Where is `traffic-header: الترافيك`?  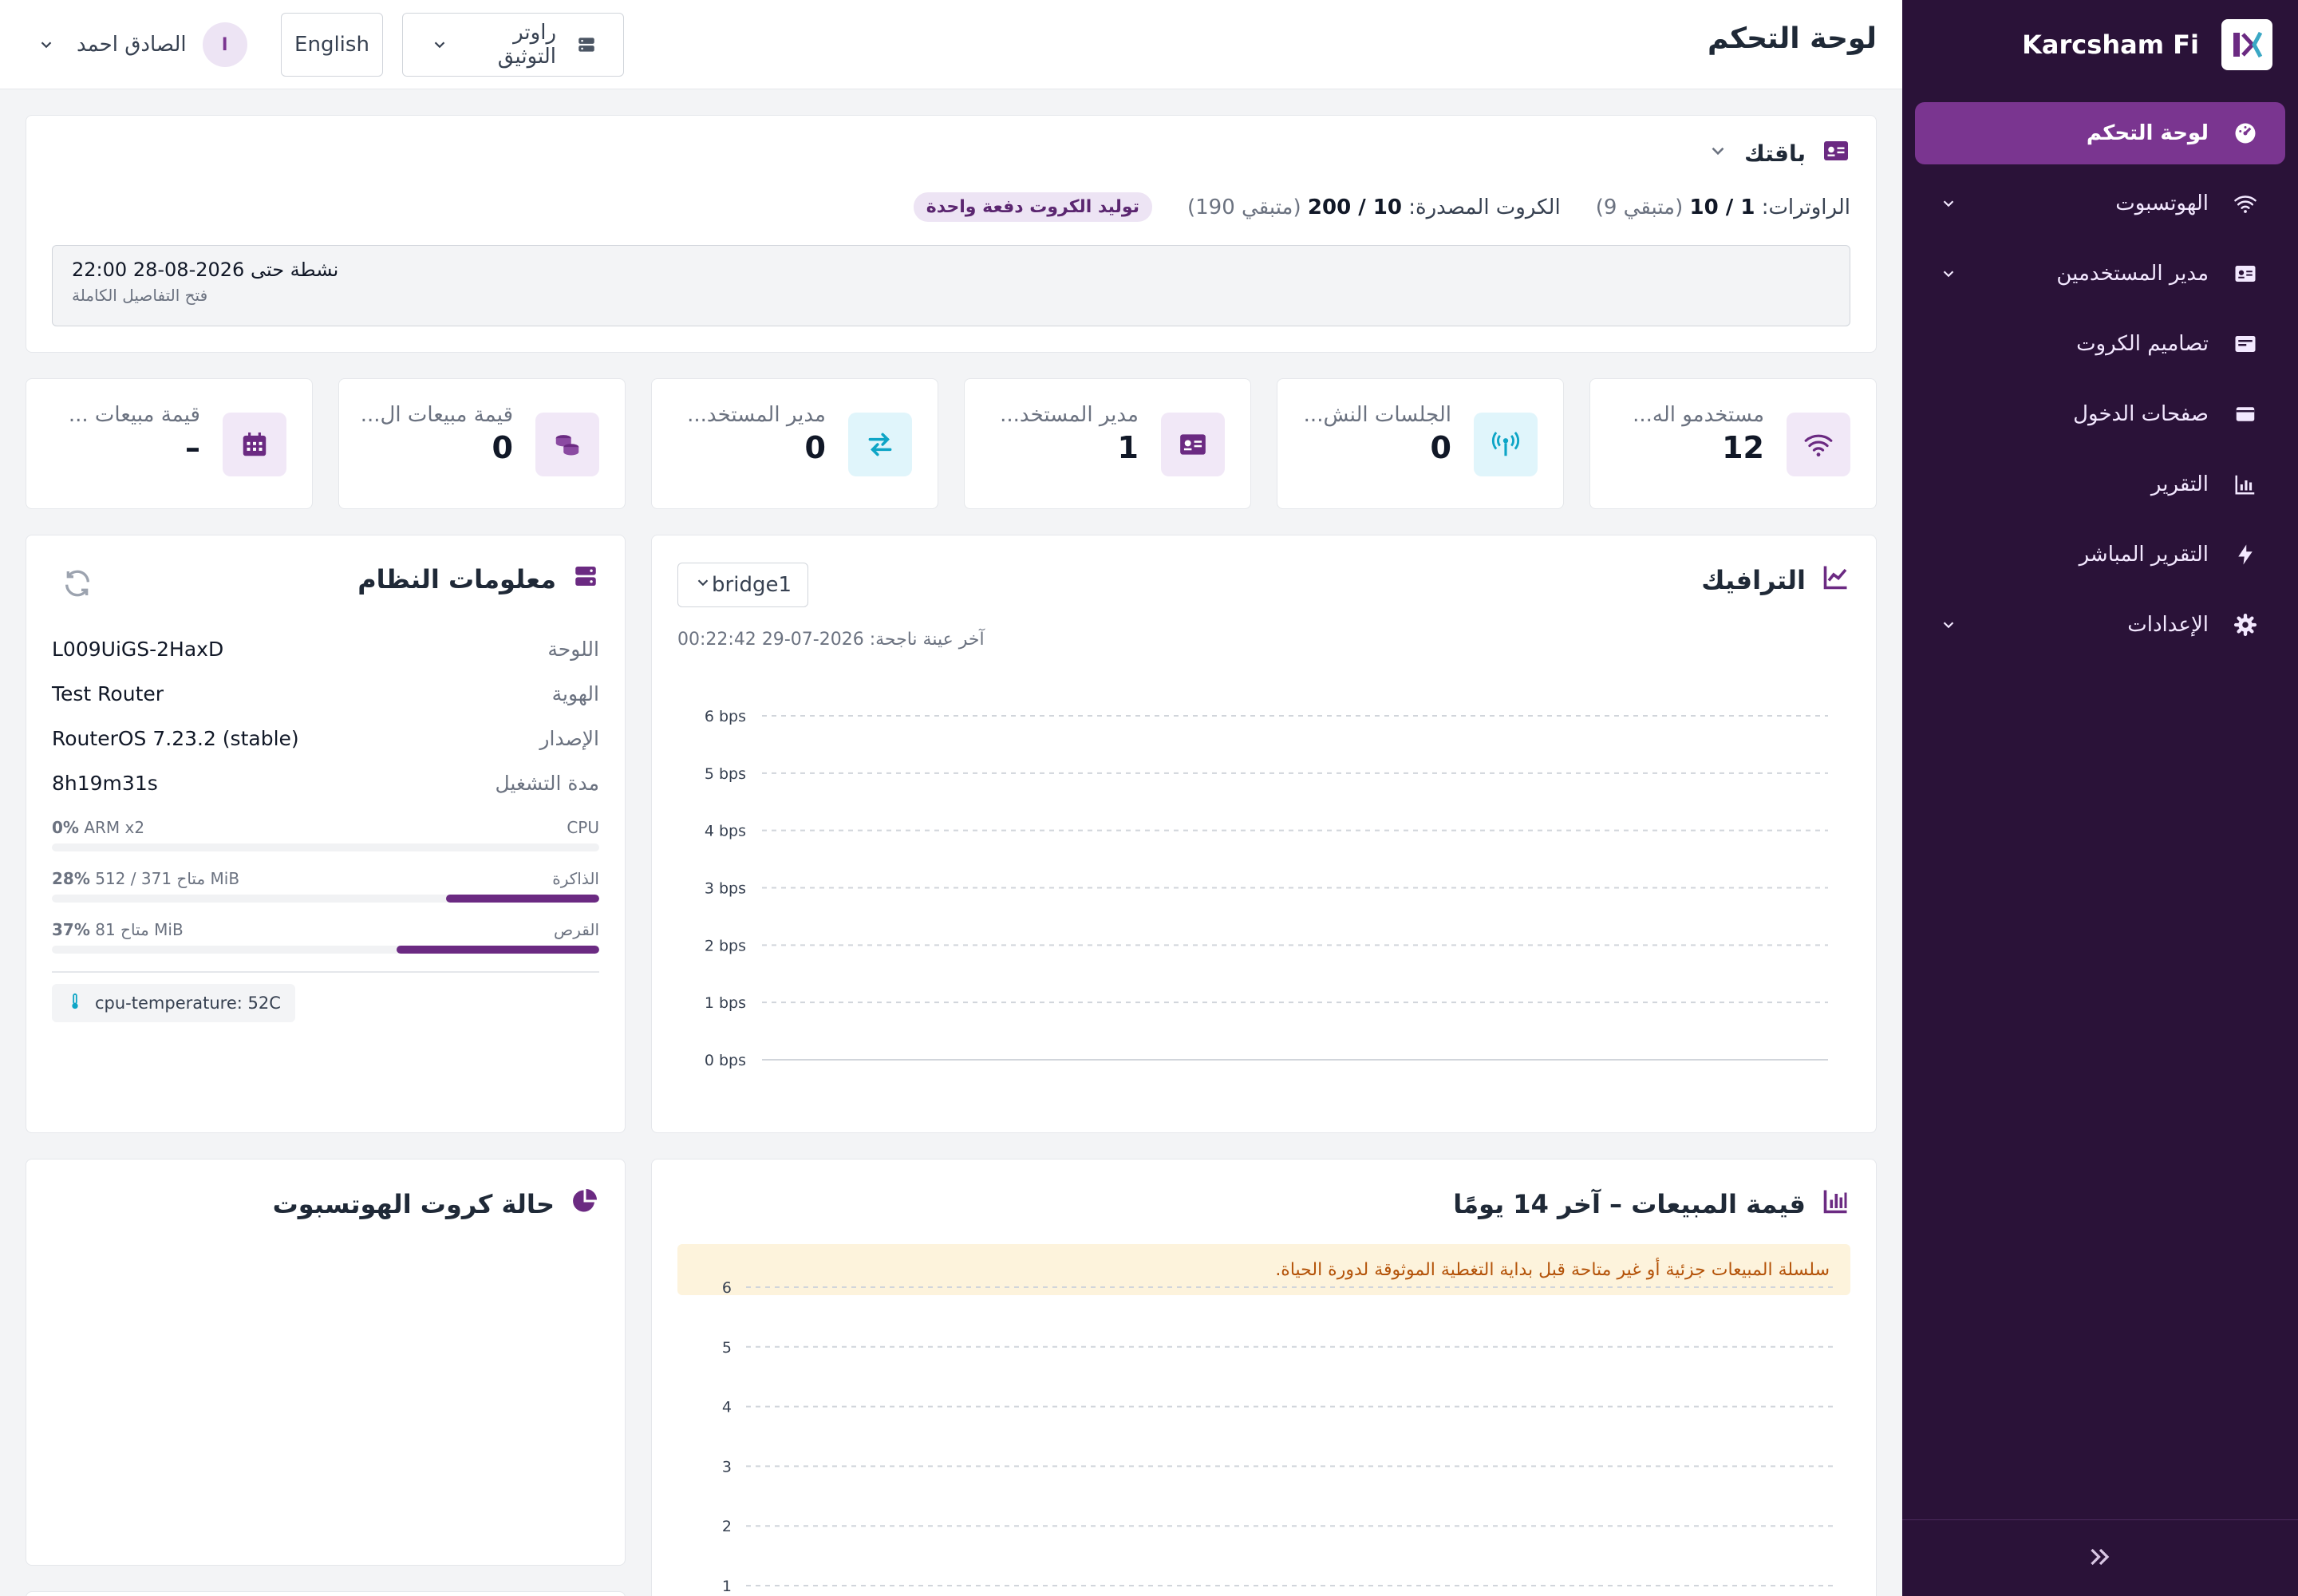
traffic-header: الترافيك is located at coordinates (1775, 580).